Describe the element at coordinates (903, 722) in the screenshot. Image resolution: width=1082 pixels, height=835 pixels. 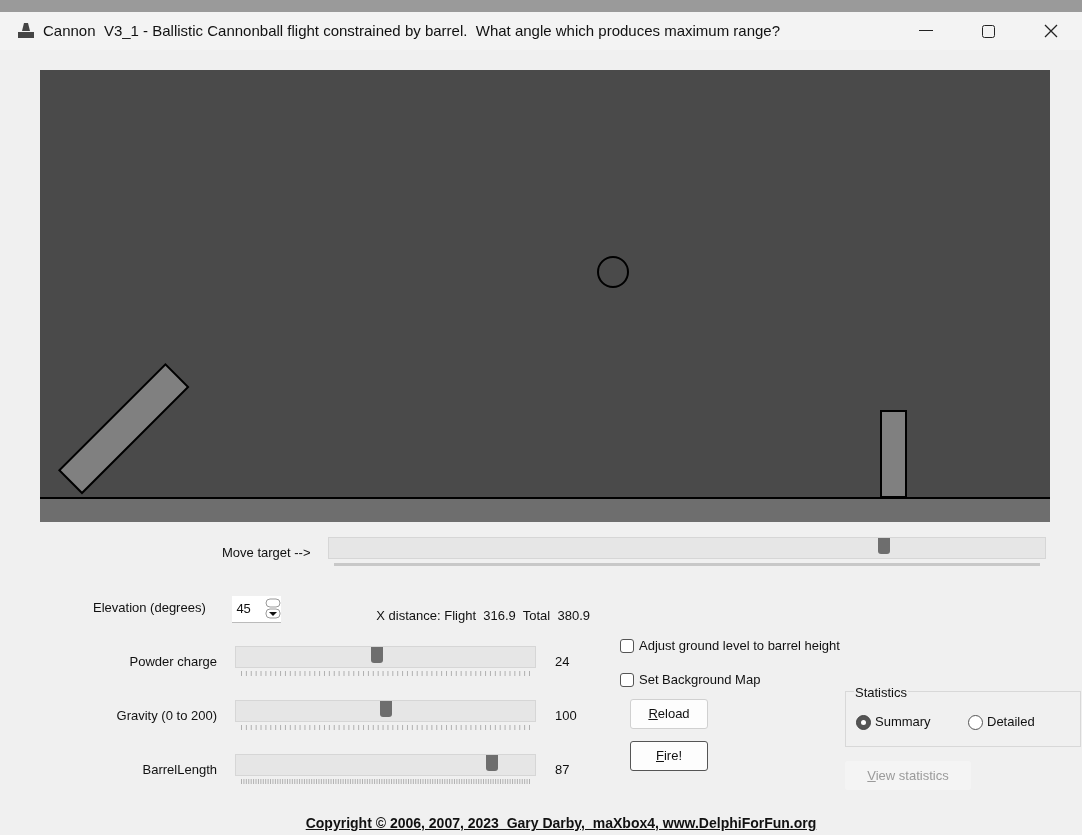
I see `radio-label: Summary` at that location.